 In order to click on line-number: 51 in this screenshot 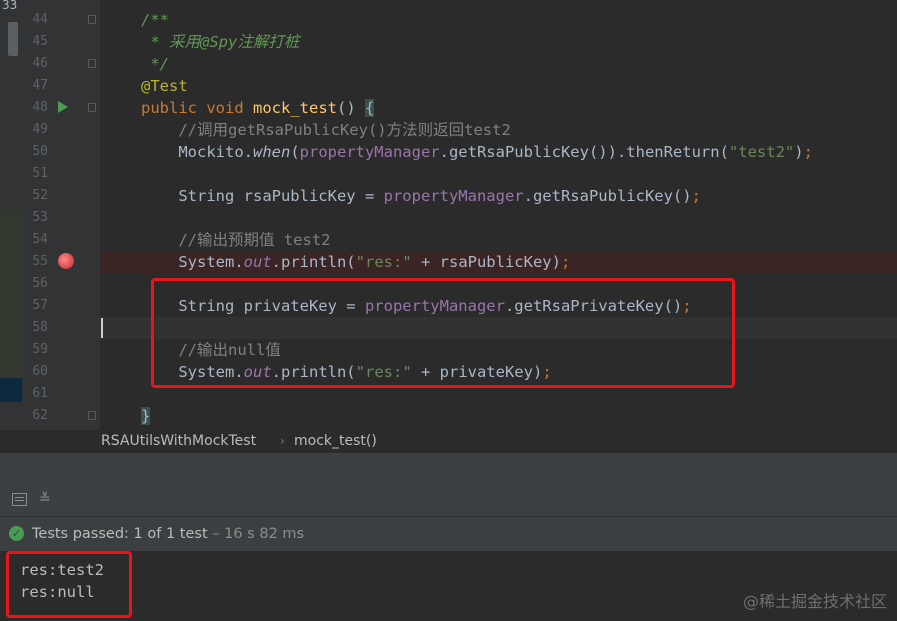, I will do `click(35, 174)`.